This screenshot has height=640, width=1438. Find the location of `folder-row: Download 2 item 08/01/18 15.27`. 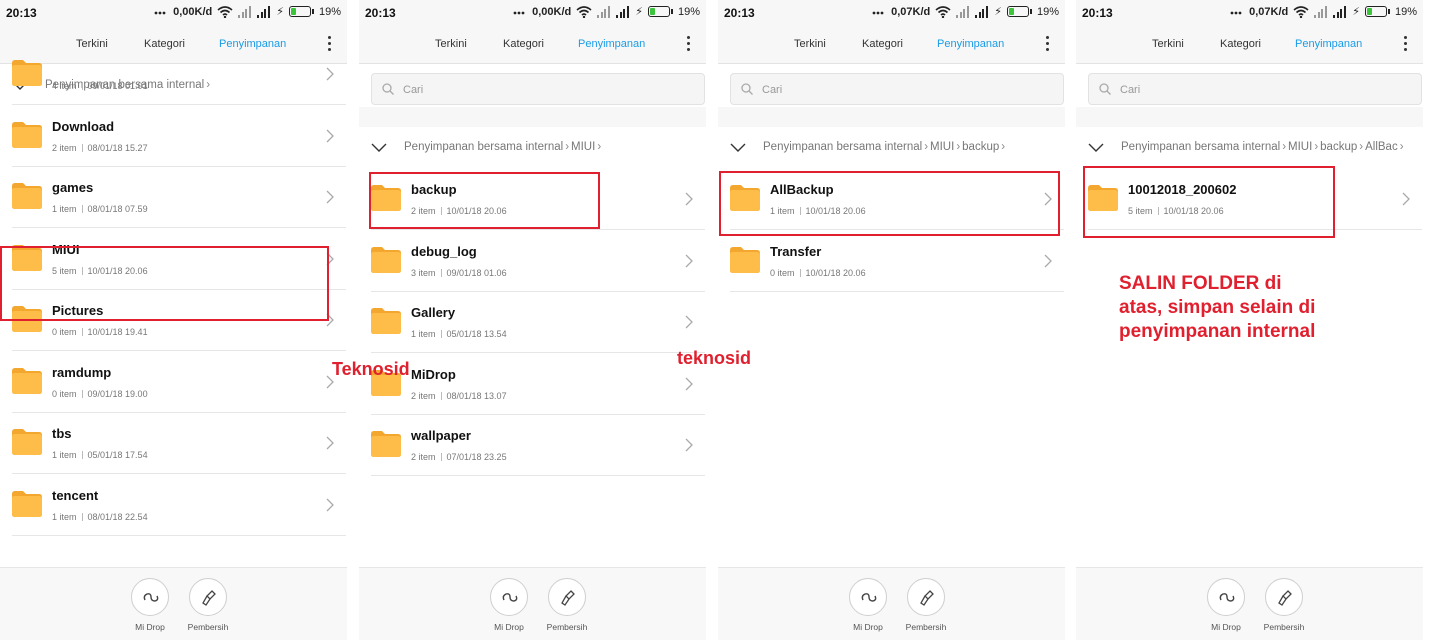

folder-row: Download 2 item 08/01/18 15.27 is located at coordinates (179, 136).